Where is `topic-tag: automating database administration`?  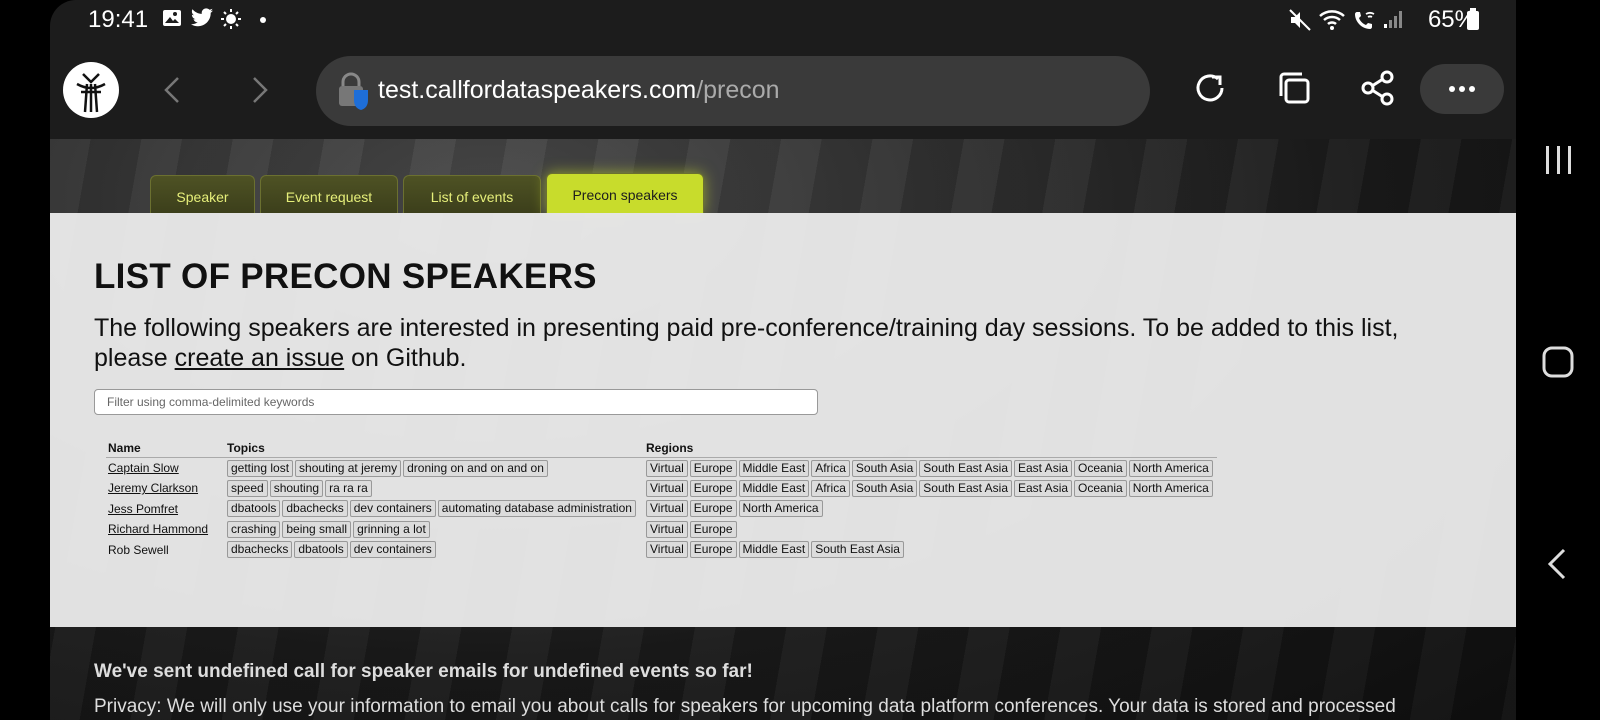 topic-tag: automating database administration is located at coordinates (536, 509).